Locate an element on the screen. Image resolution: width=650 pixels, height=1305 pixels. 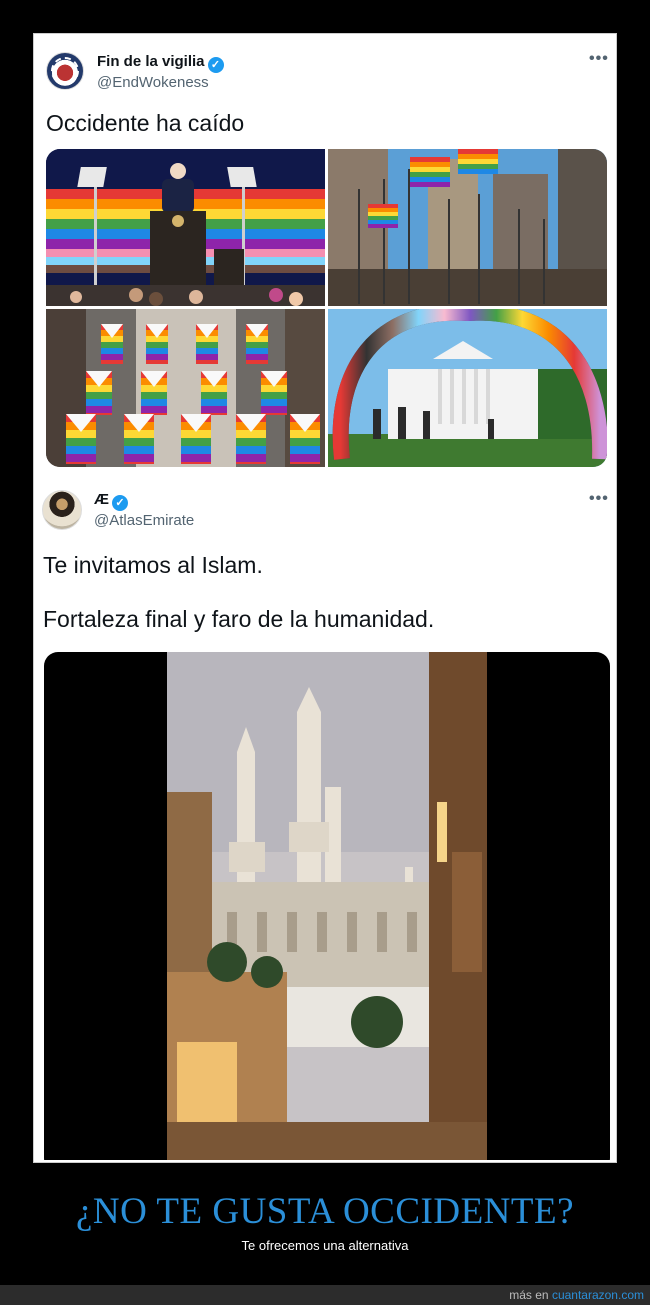
display-name-text: Fin de la vigilia is located at coordinates (151, 61).